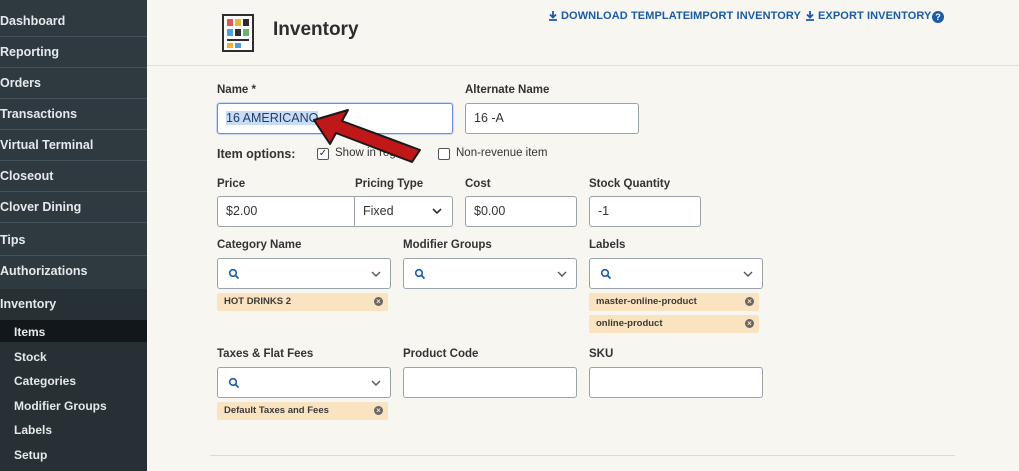 This screenshot has width=1019, height=471. I want to click on category-select, so click(304, 273).